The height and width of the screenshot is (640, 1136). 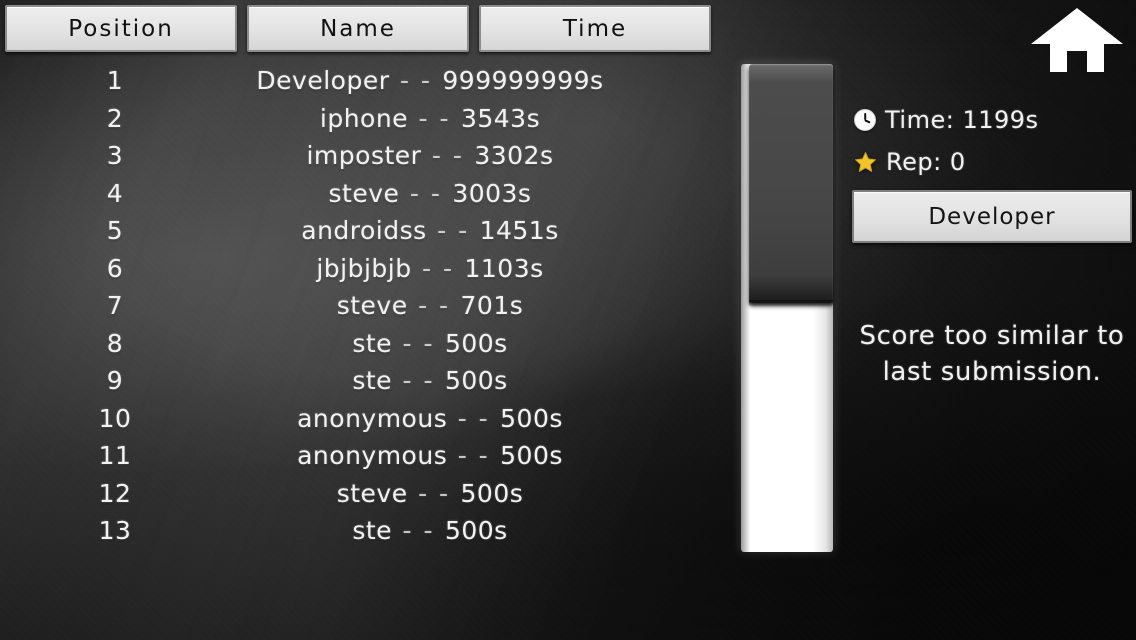 I want to click on leaderboard-row: 2 iphone - - 3543s, so click(x=359, y=119).